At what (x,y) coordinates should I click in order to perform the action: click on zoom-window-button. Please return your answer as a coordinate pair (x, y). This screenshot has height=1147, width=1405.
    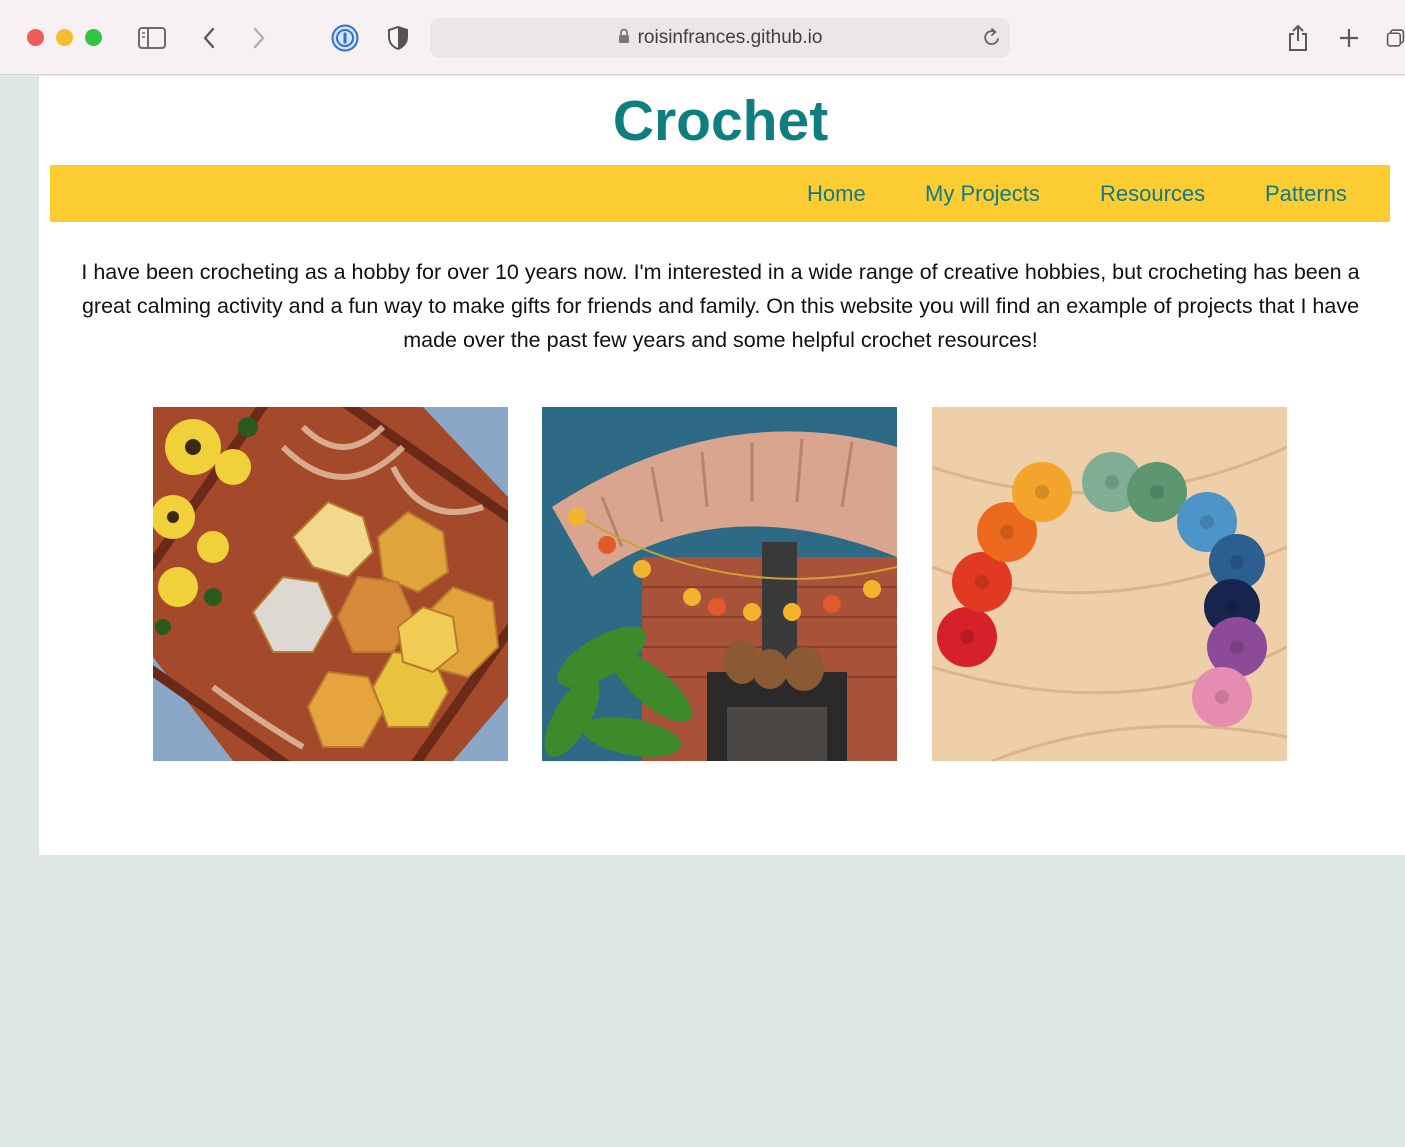
    Looking at the image, I should click on (93, 37).